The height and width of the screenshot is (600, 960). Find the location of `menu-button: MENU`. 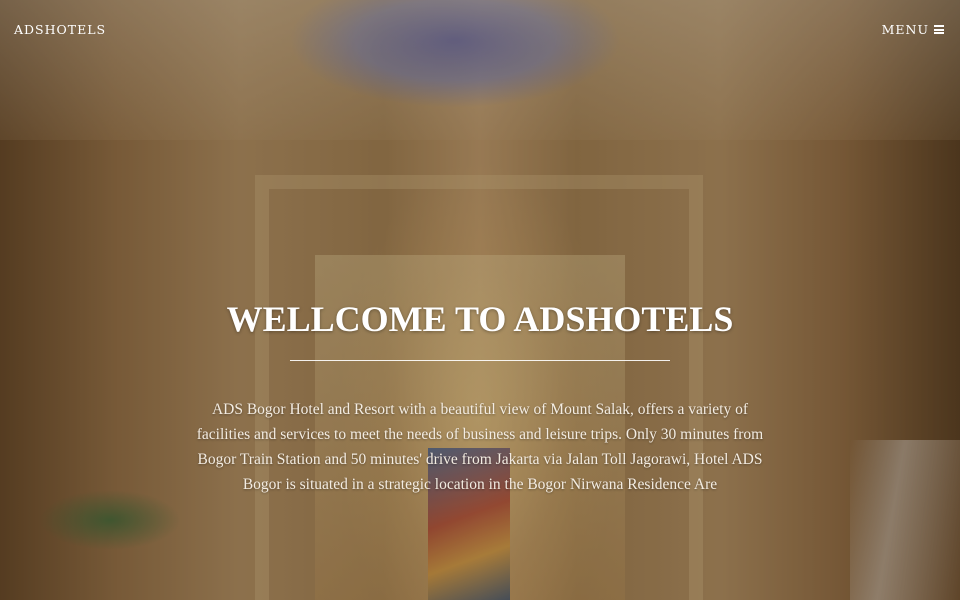

menu-button: MENU is located at coordinates (913, 29).